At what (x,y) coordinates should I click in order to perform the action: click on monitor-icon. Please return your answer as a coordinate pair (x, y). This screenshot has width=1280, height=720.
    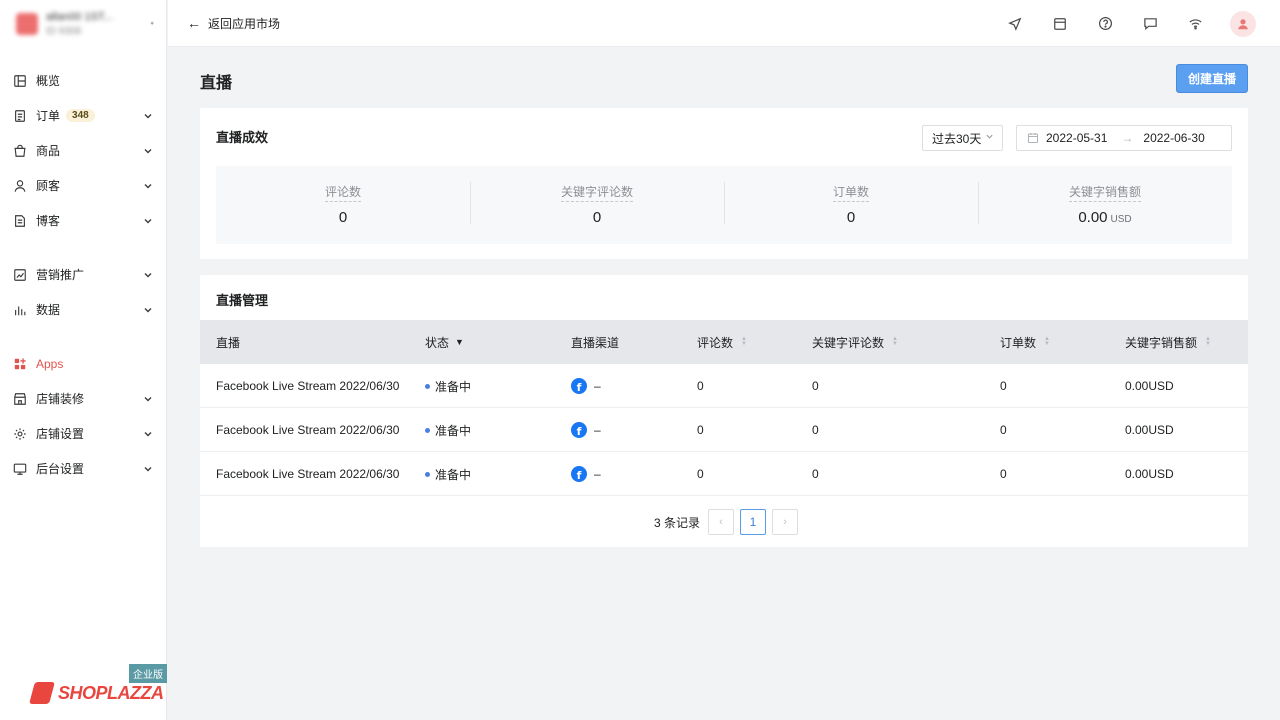
    Looking at the image, I should click on (20, 469).